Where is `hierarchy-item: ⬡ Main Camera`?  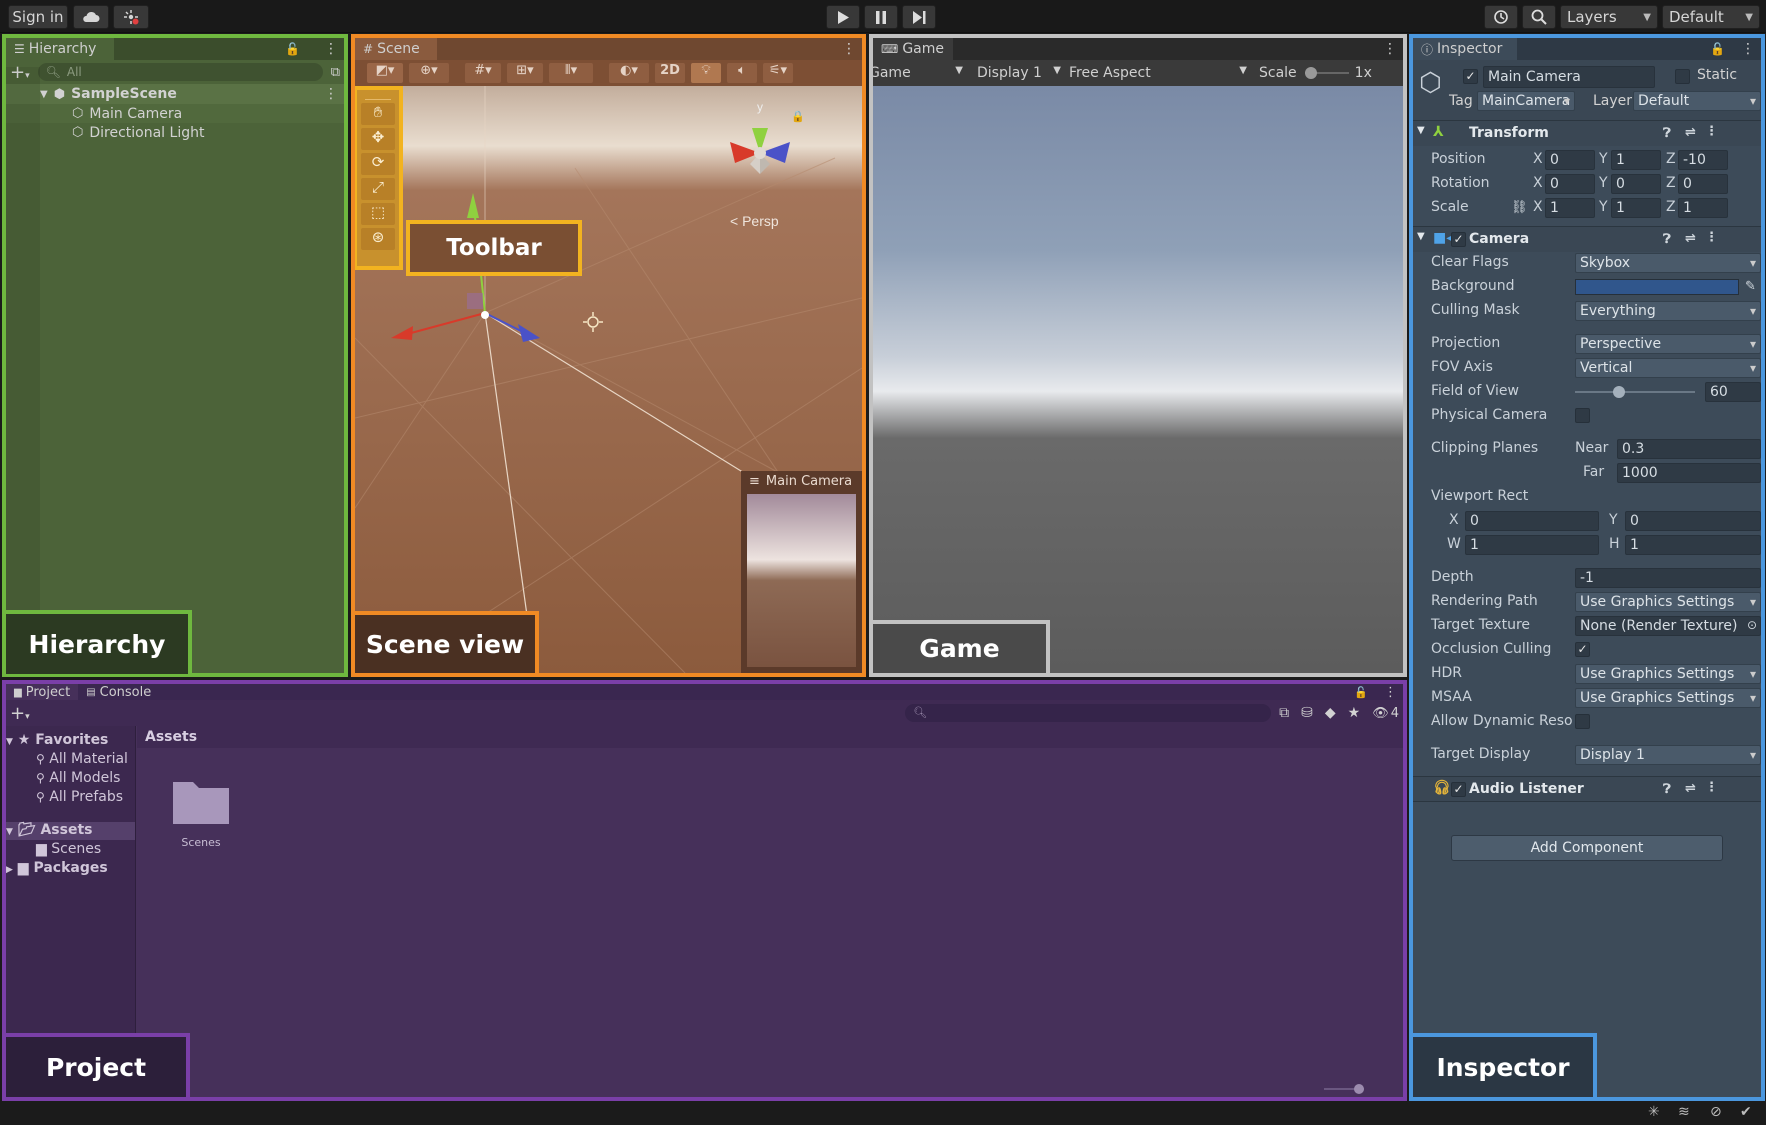
hierarchy-item: ⬡ Main Camera is located at coordinates (175, 113).